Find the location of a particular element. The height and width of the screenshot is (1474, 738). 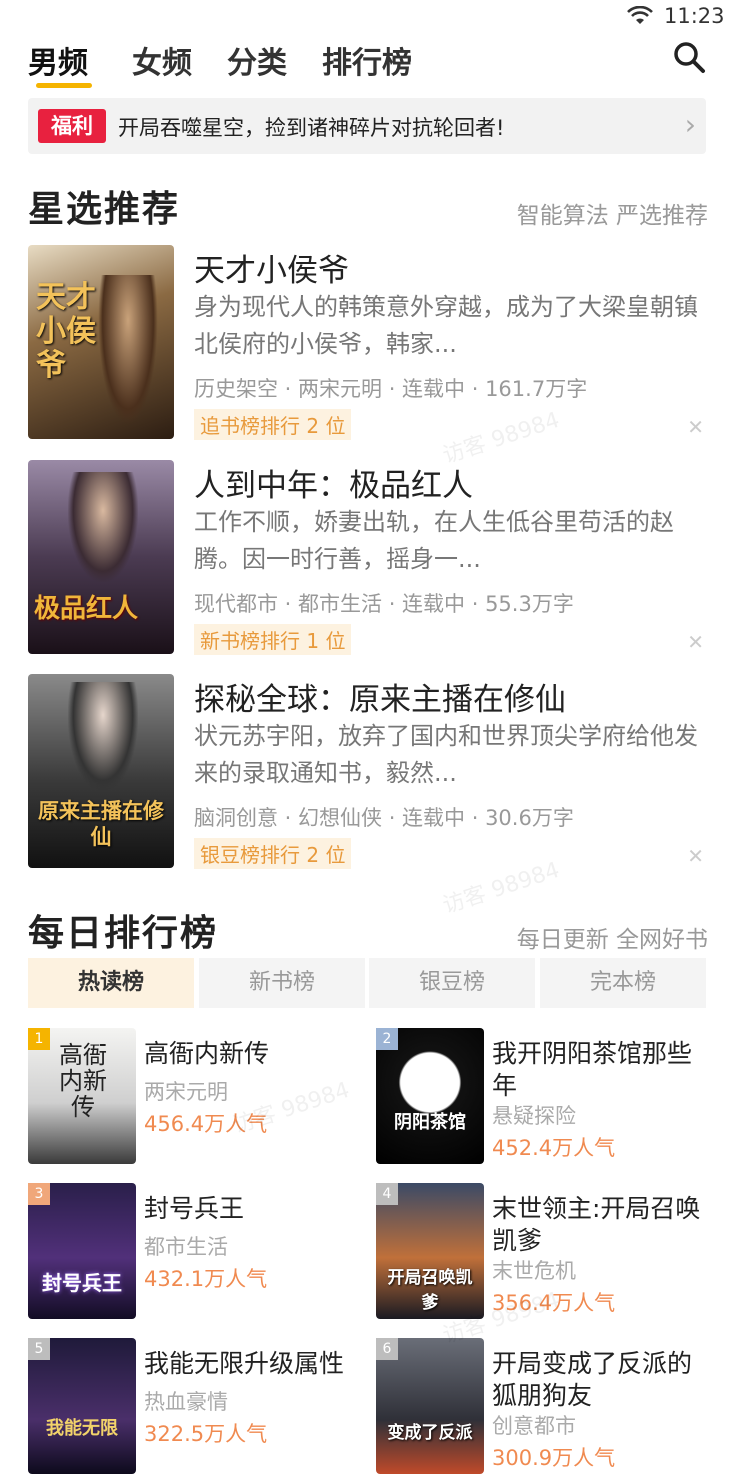

tab-completed: 完本榜 is located at coordinates (623, 983).